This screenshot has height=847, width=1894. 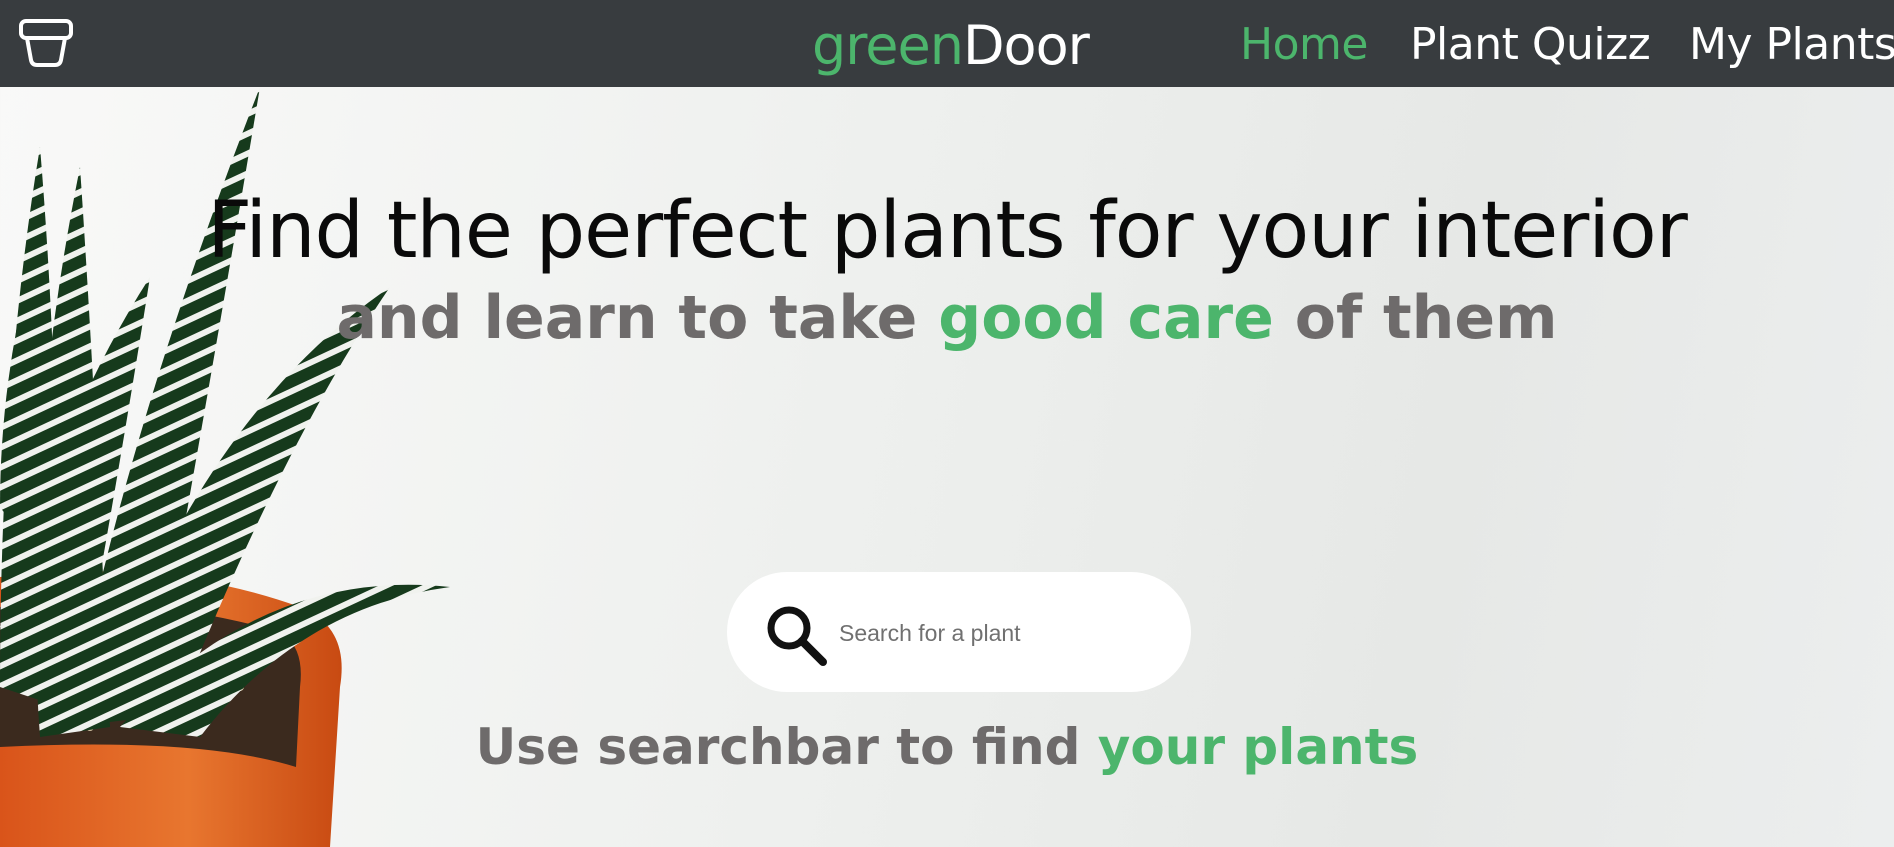 I want to click on navbar: greenDoor Home Plant Quizz My Plants, so click(x=947, y=43).